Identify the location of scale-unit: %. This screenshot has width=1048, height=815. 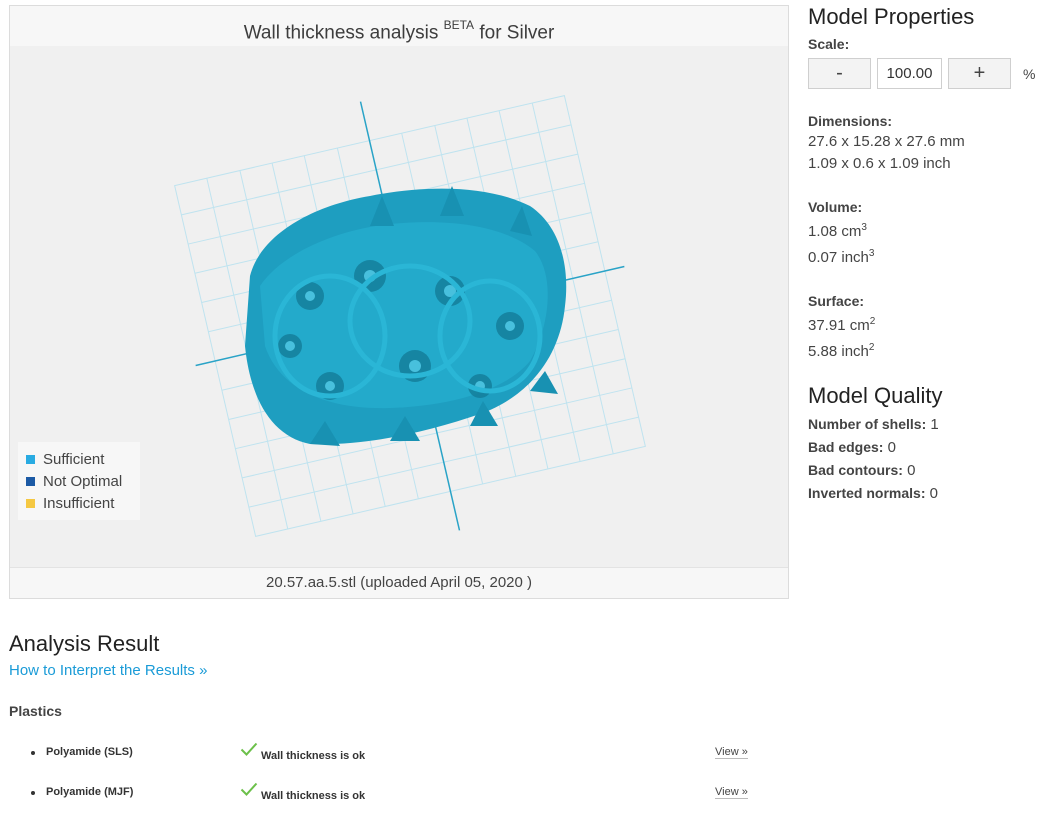
(1029, 73).